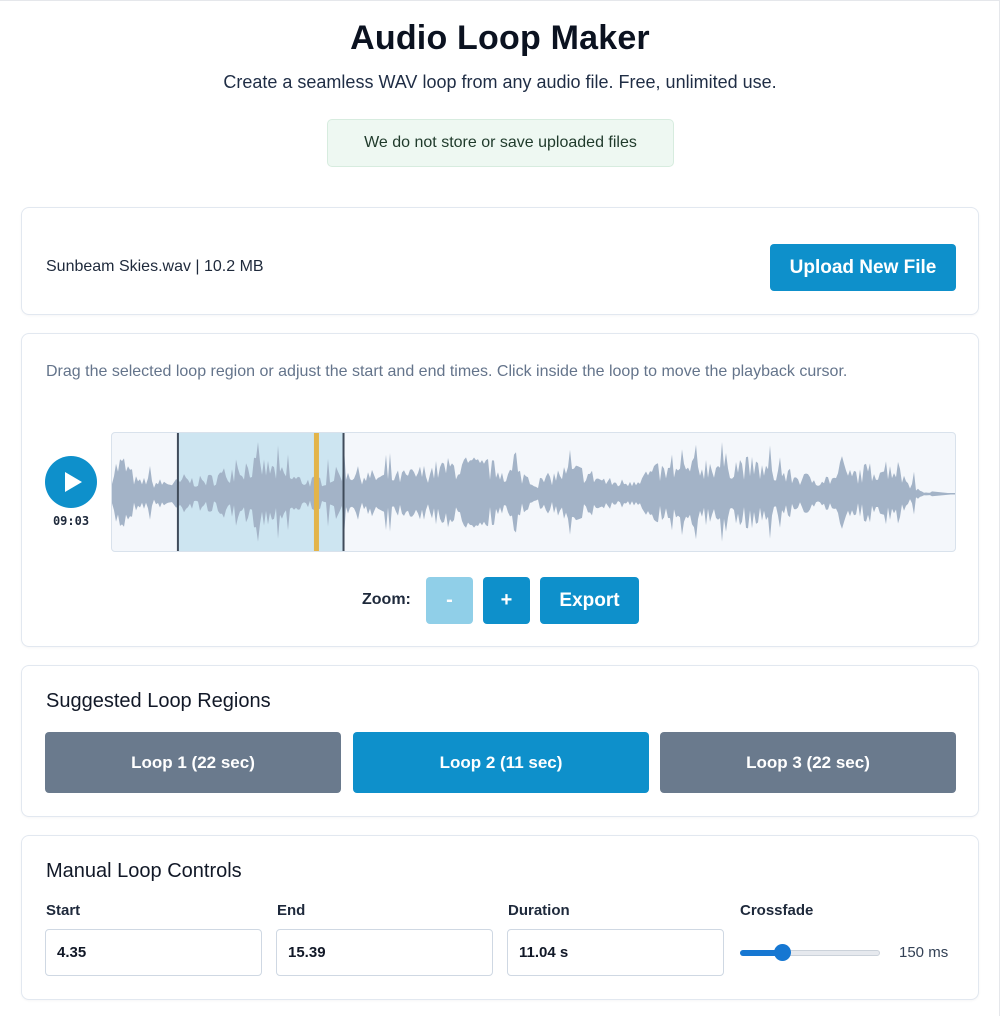 This screenshot has height=1016, width=1000. I want to click on upload-new-file-button: Upload New File, so click(863, 267).